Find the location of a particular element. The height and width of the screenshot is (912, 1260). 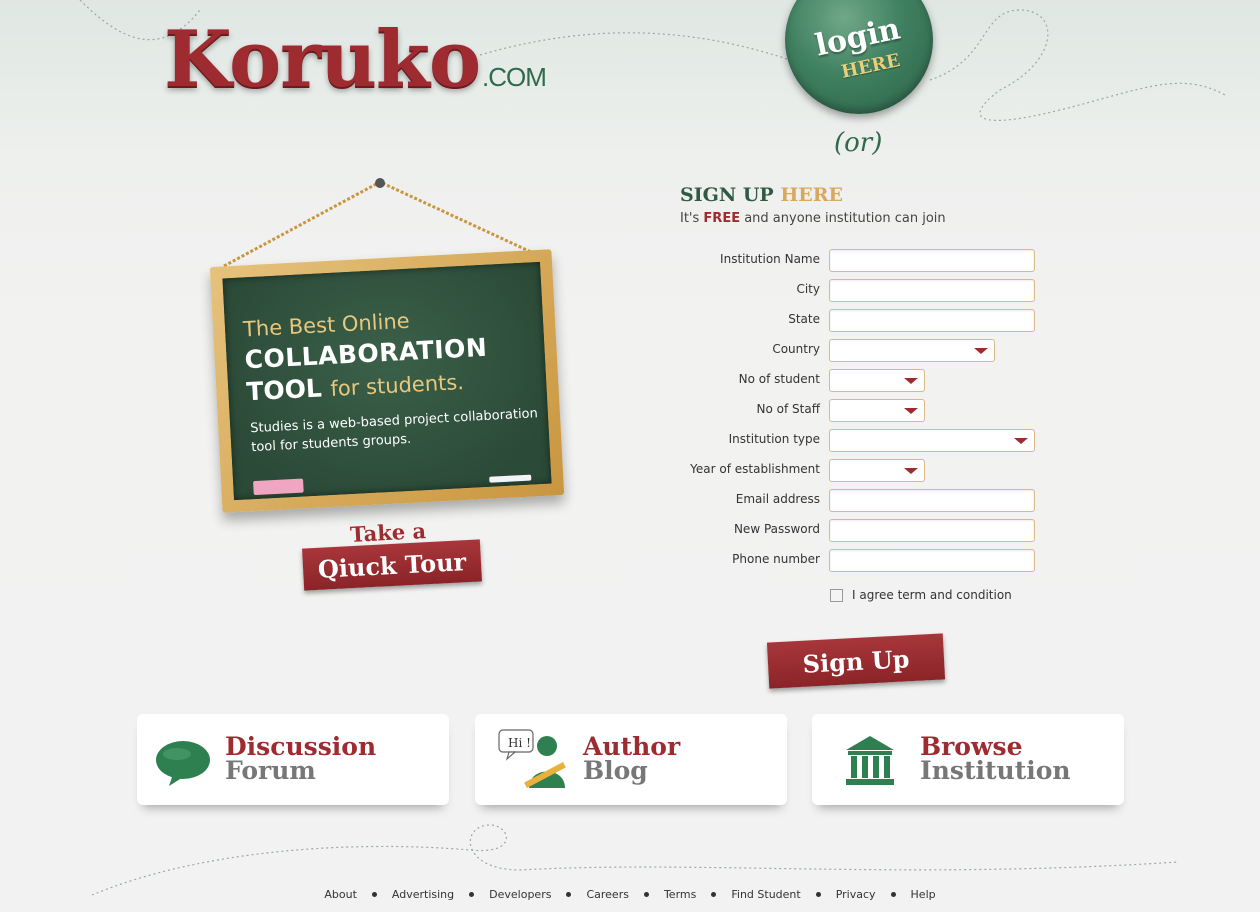

pink-chalk is located at coordinates (278, 487).